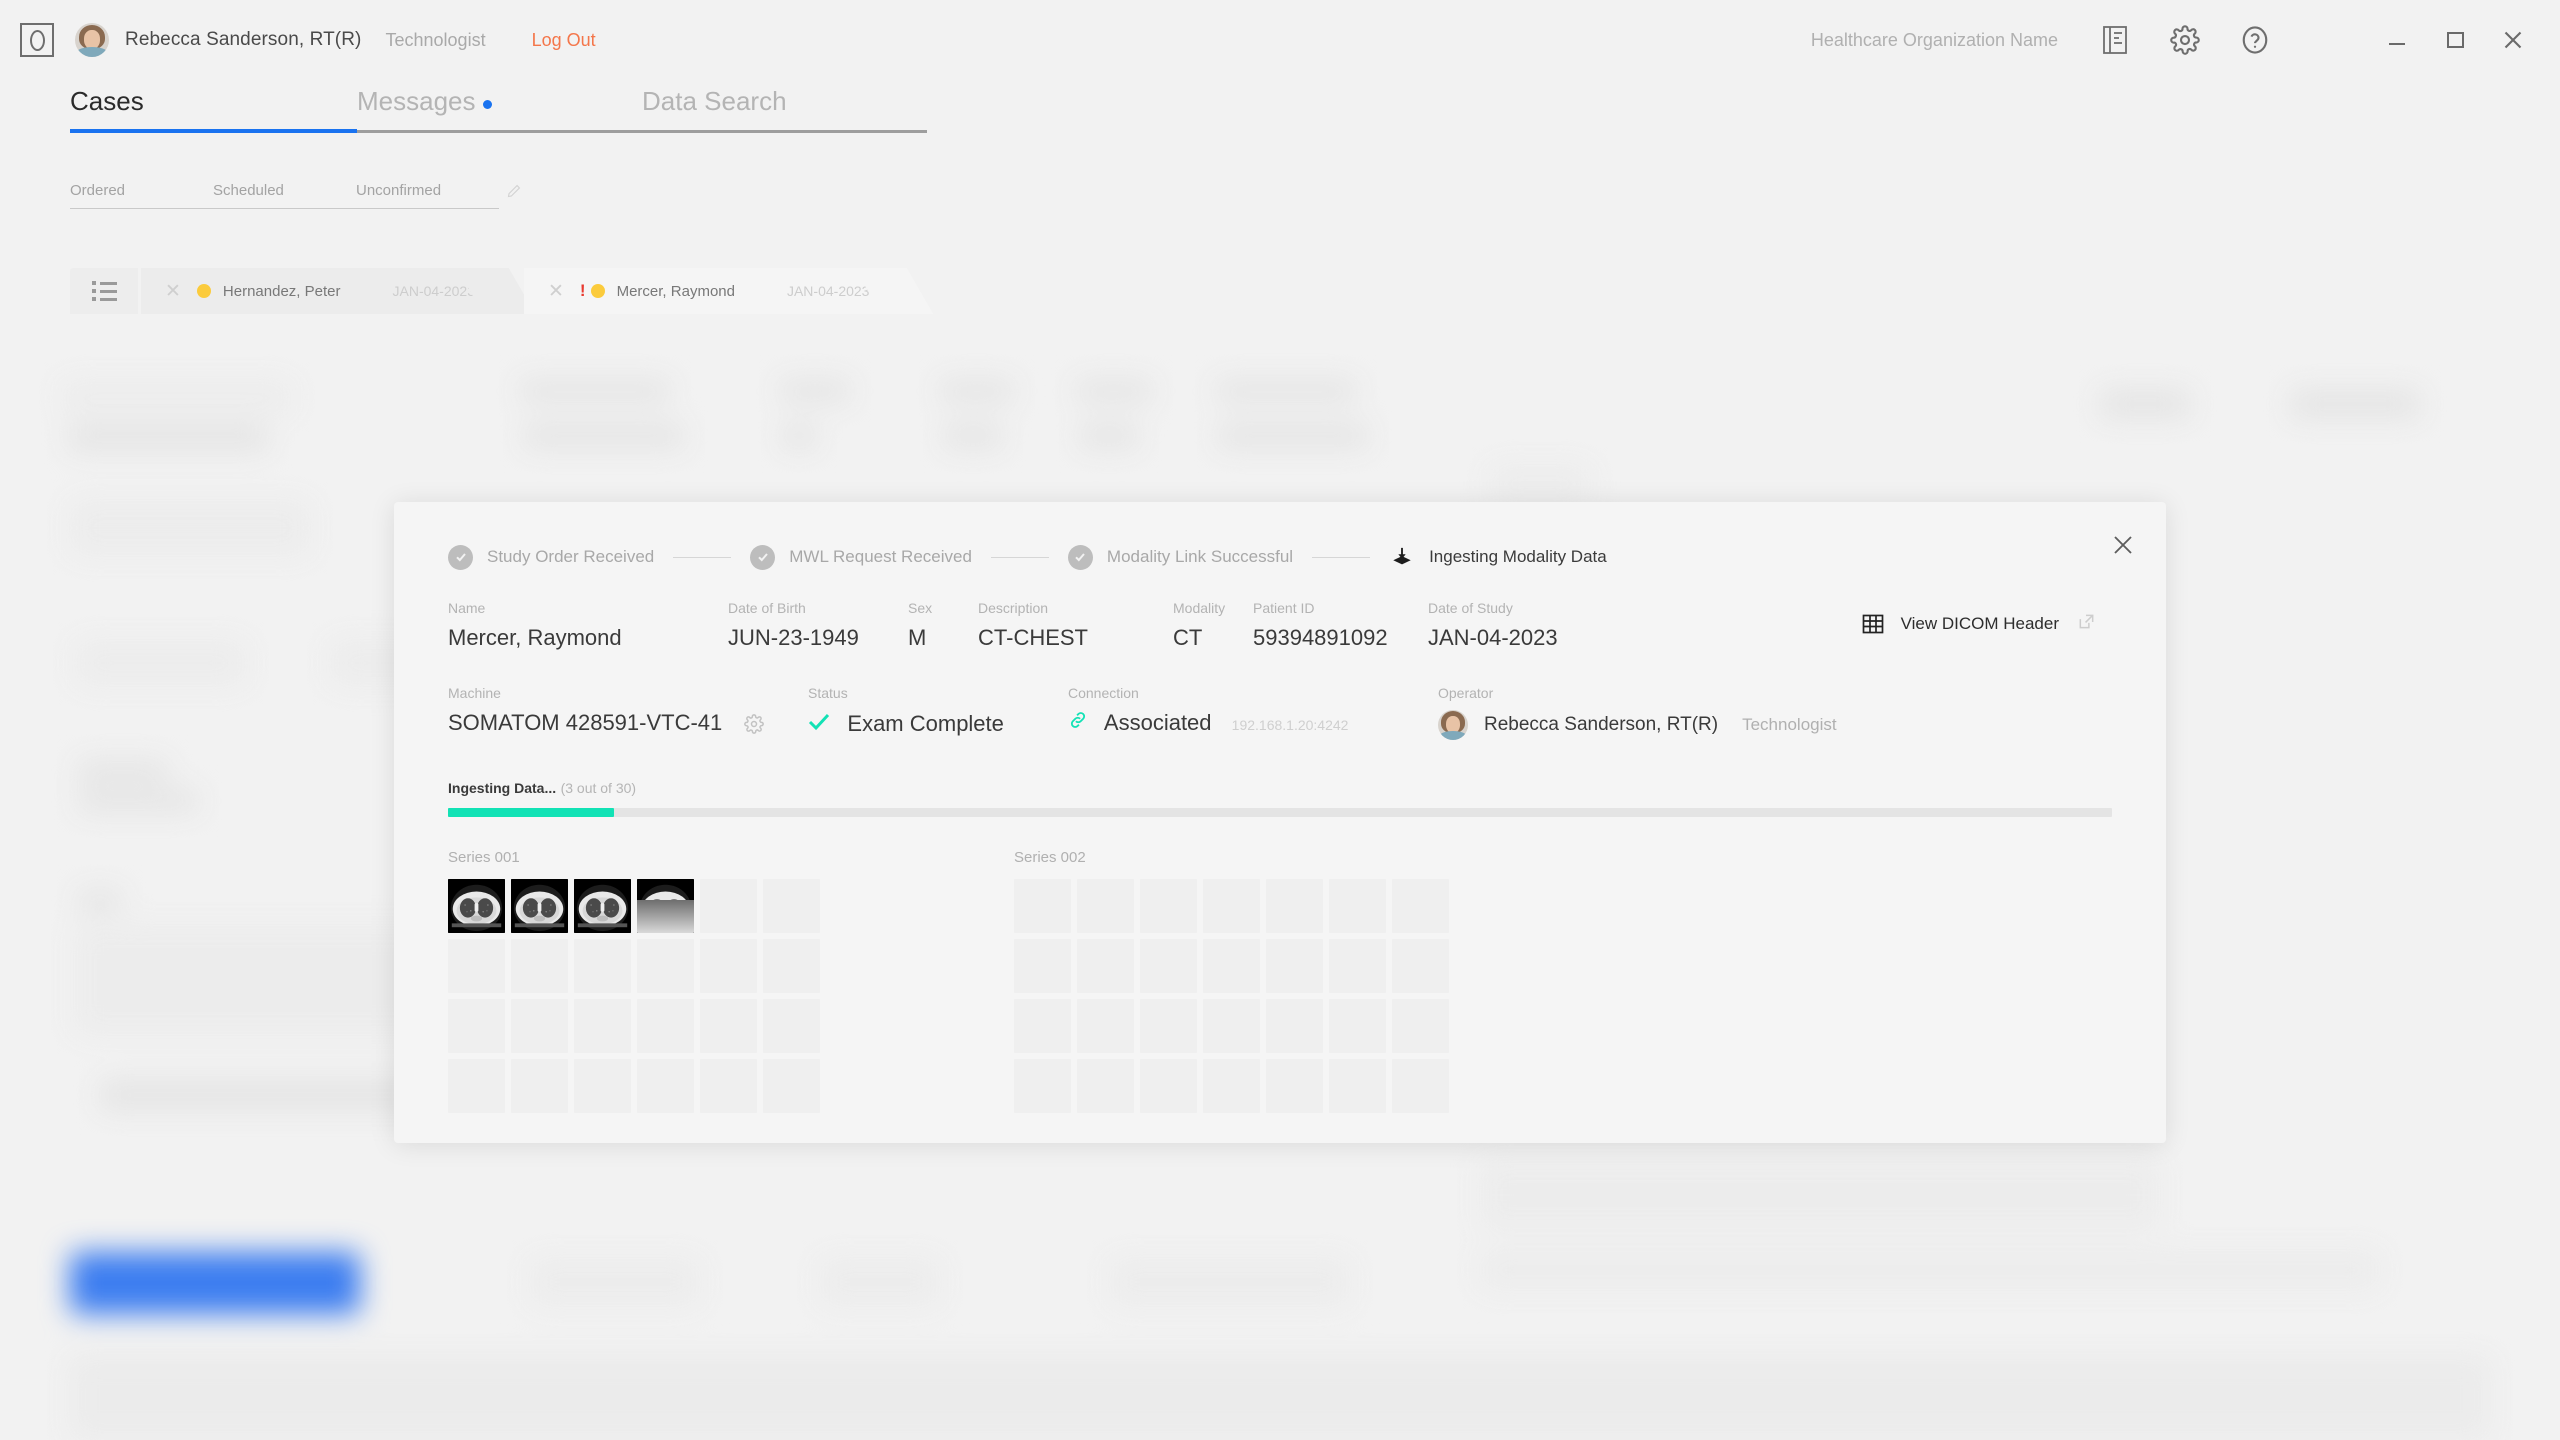 The width and height of the screenshot is (2560, 1440). What do you see at coordinates (1253, 710) in the screenshot?
I see `field-connection: Connection Associated 192.168.1.20:4242` at bounding box center [1253, 710].